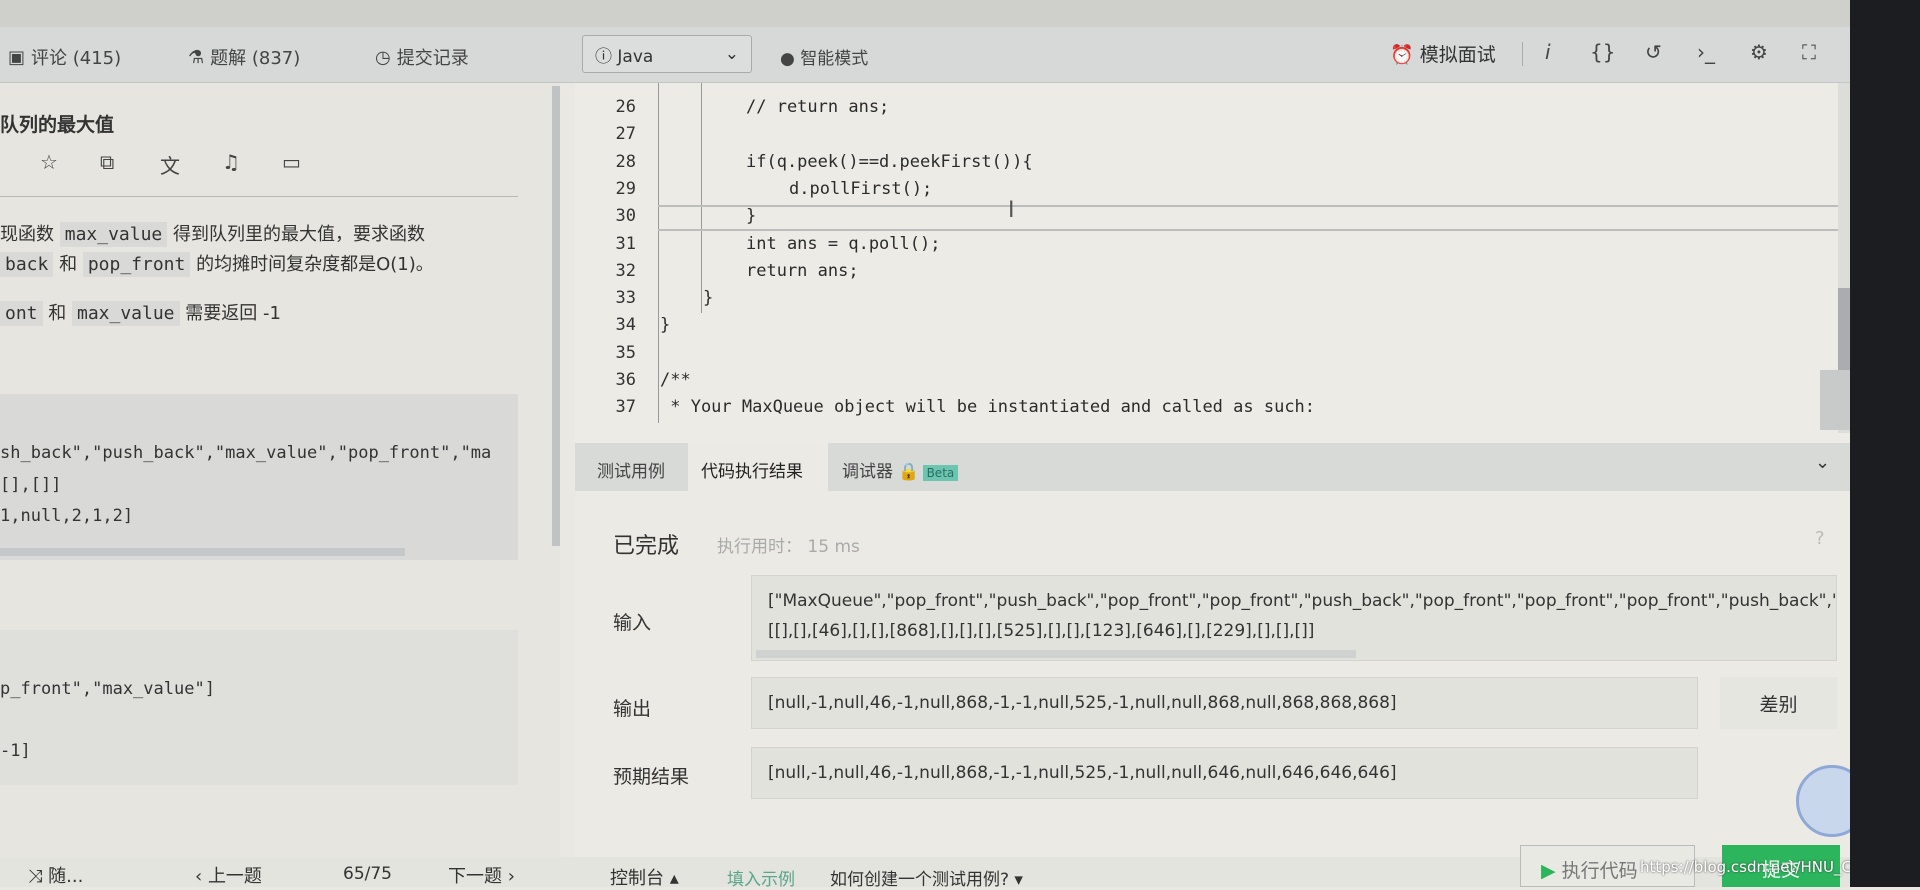 Image resolution: width=1920 pixels, height=890 pixels. Describe the element at coordinates (651, 777) in the screenshot. I see `expected-label: 预期结果` at that location.